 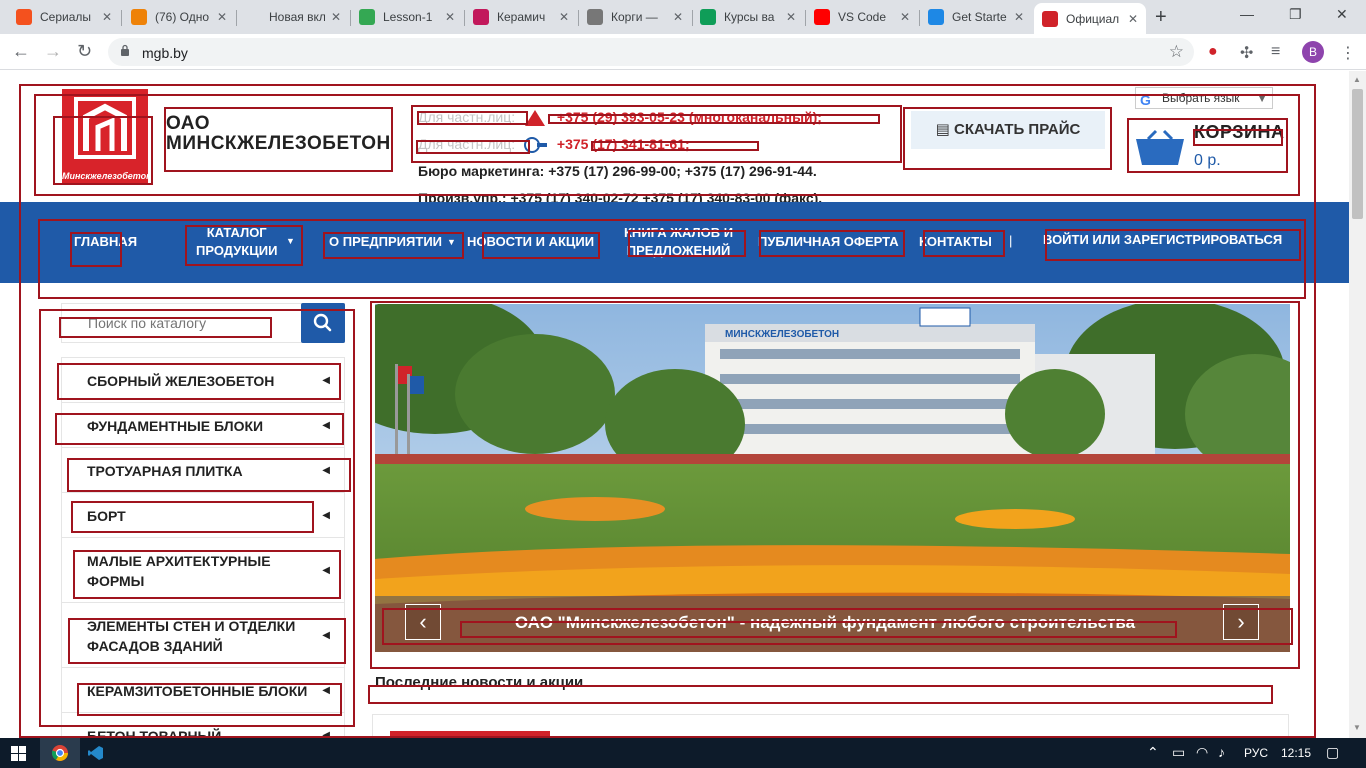 I want to click on battery-icon: ▭, so click(x=1178, y=752).